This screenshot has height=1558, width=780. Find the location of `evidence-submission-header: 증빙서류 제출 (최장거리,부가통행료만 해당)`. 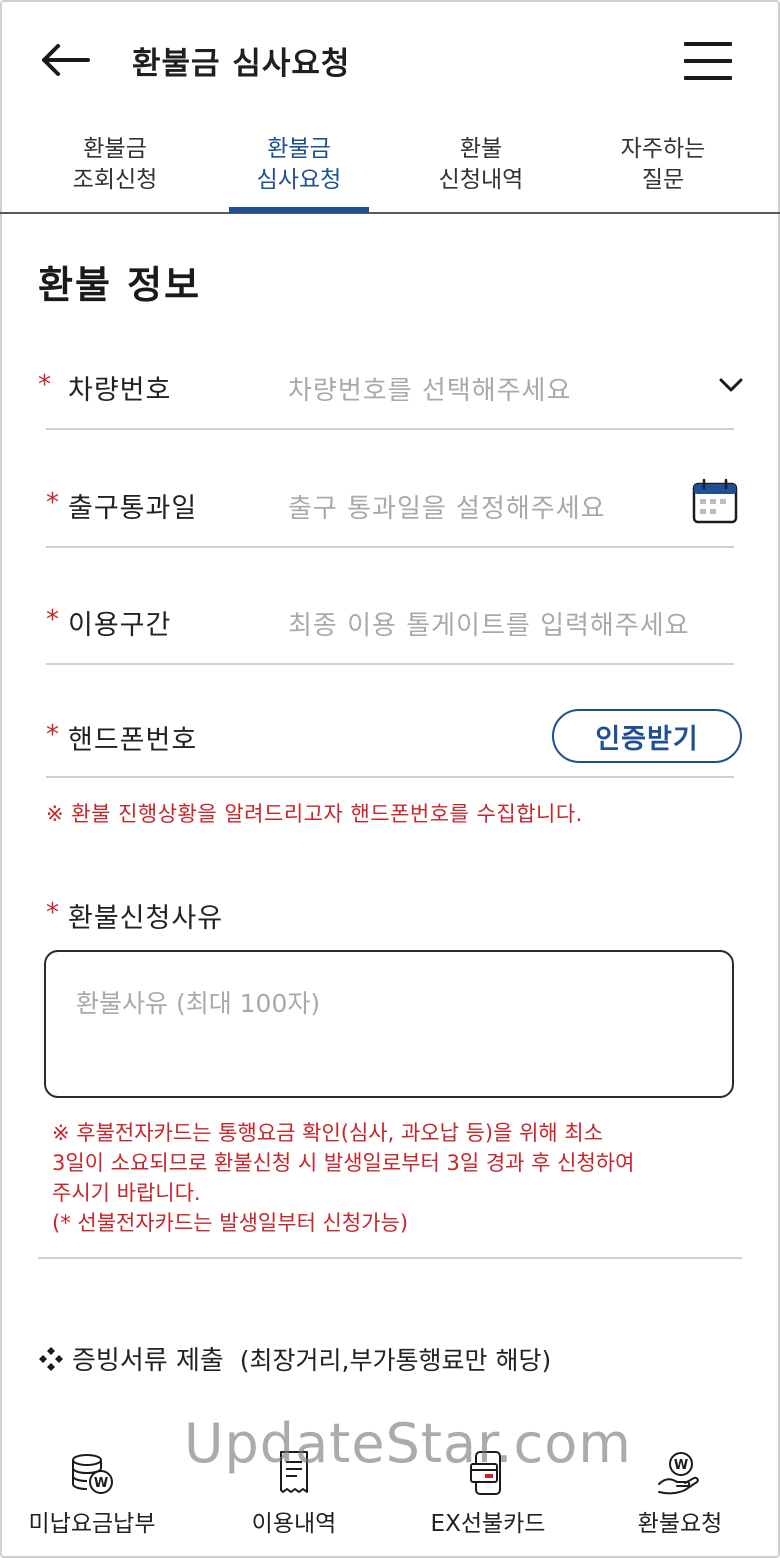

evidence-submission-header: 증빙서류 제출 (최장거리,부가통행료만 해당) is located at coordinates (294, 1358).